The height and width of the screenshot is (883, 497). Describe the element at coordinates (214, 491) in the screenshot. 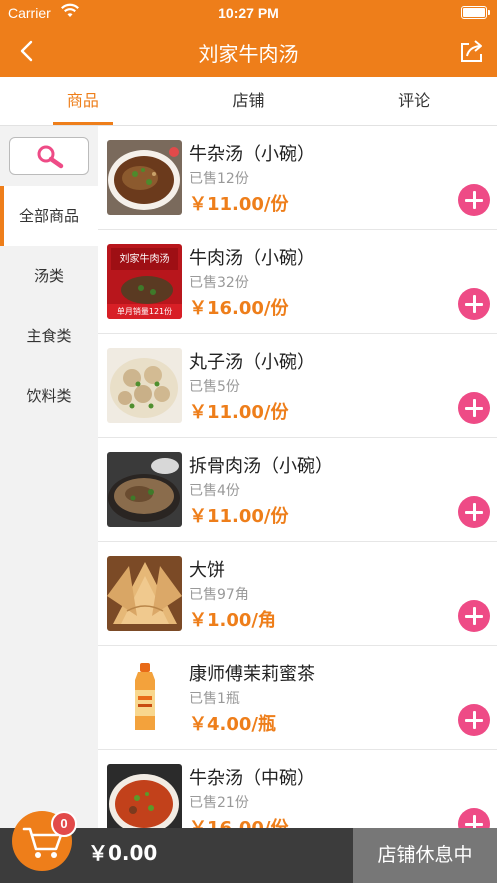

I see `product-sold-count: 已售4份` at that location.